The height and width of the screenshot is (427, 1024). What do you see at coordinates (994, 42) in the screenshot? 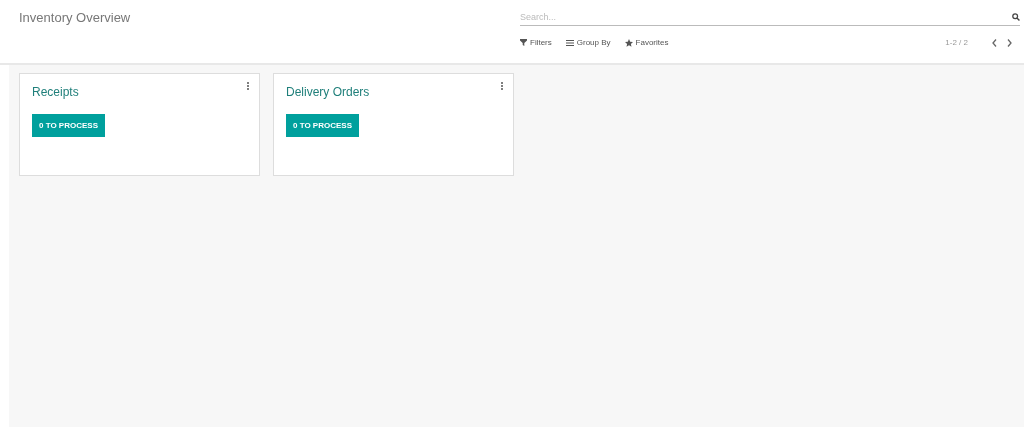
I see `previous-icon` at bounding box center [994, 42].